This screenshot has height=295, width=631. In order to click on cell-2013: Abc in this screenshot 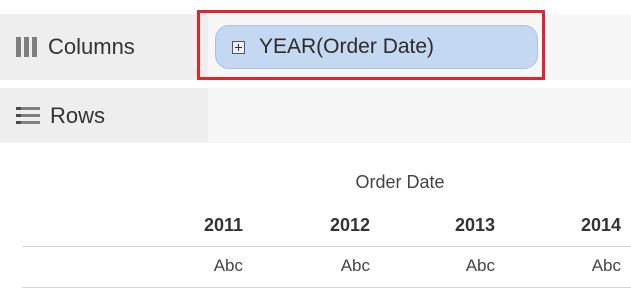, I will do `click(455, 266)`.